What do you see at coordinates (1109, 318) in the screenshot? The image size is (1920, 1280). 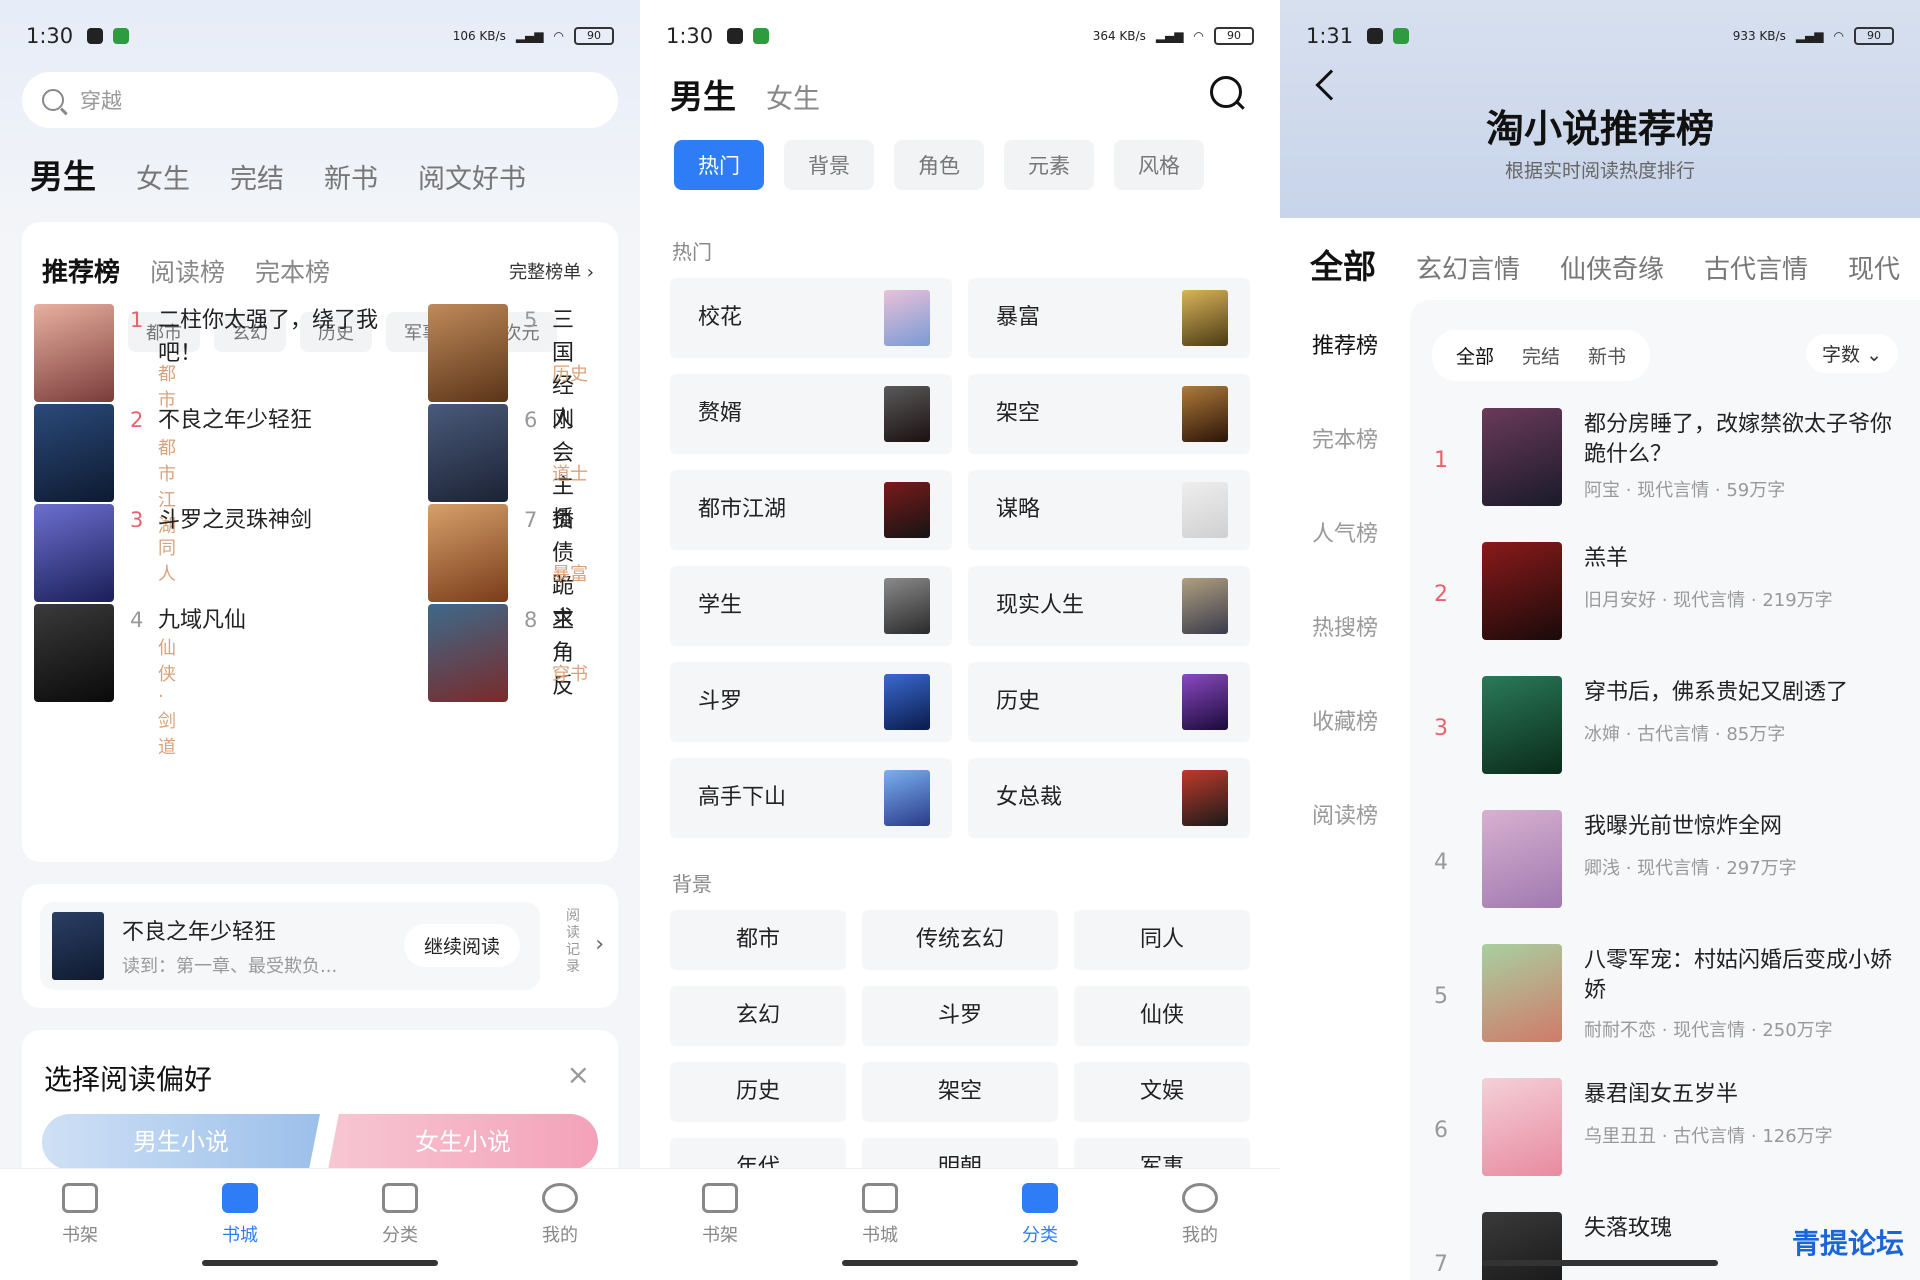 I see `category-item: 暴富` at bounding box center [1109, 318].